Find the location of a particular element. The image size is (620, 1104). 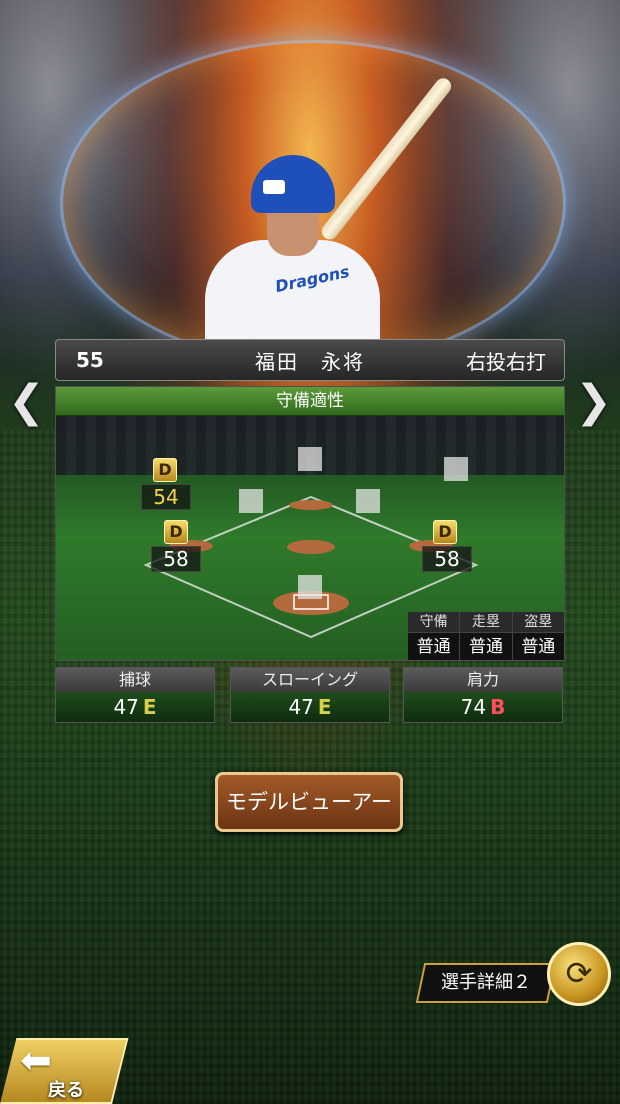

helmet-logo is located at coordinates (274, 187).